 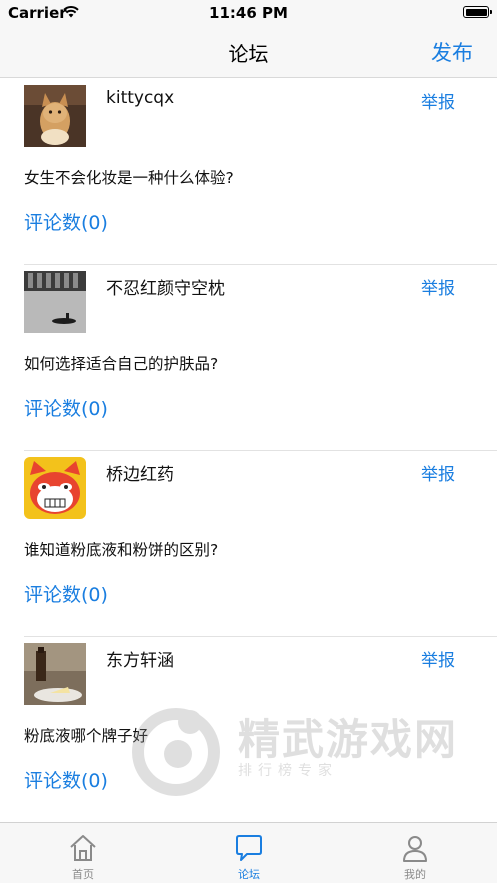 I want to click on cartoon-cat-icon, so click(x=55, y=488).